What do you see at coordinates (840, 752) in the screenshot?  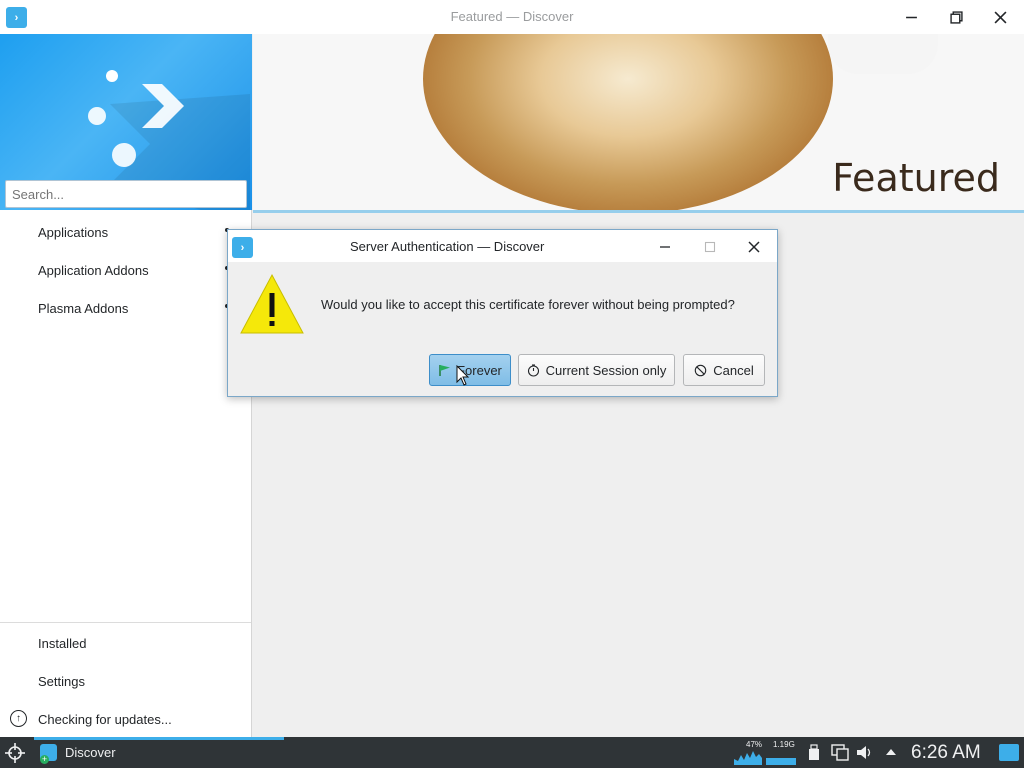 I see `network-icon` at bounding box center [840, 752].